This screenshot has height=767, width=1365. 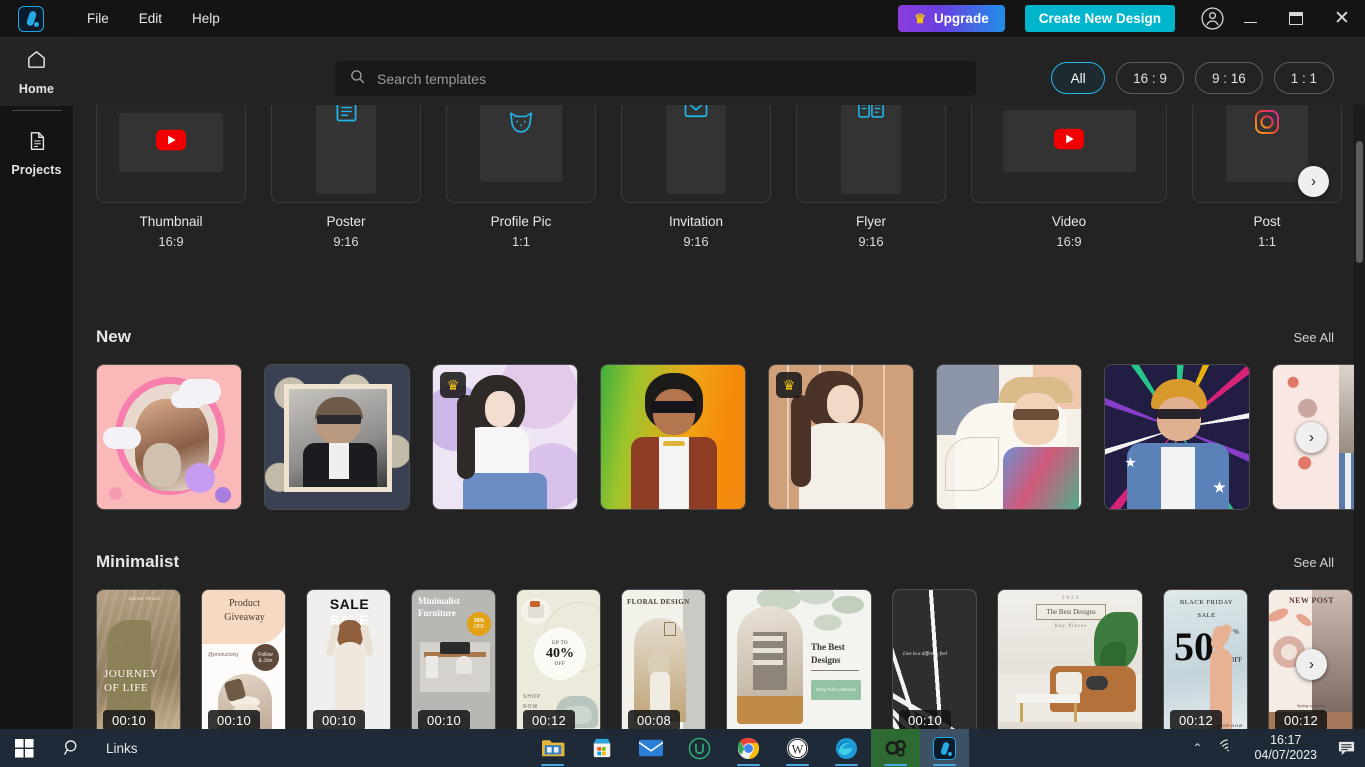 What do you see at coordinates (1359, 202) in the screenshot?
I see `scrollbar-thumb` at bounding box center [1359, 202].